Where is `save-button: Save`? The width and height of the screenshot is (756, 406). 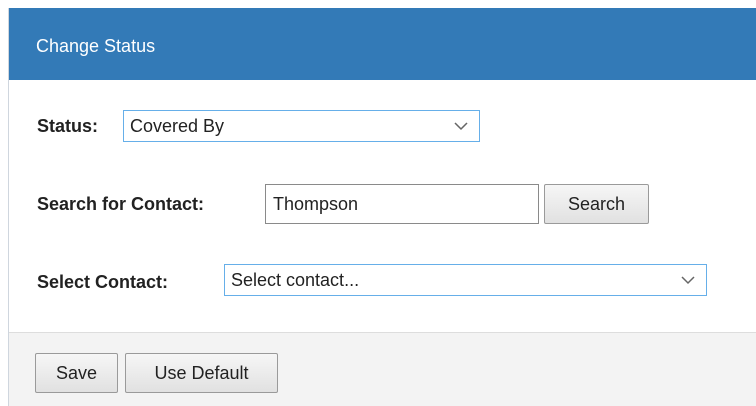
save-button: Save is located at coordinates (76, 373).